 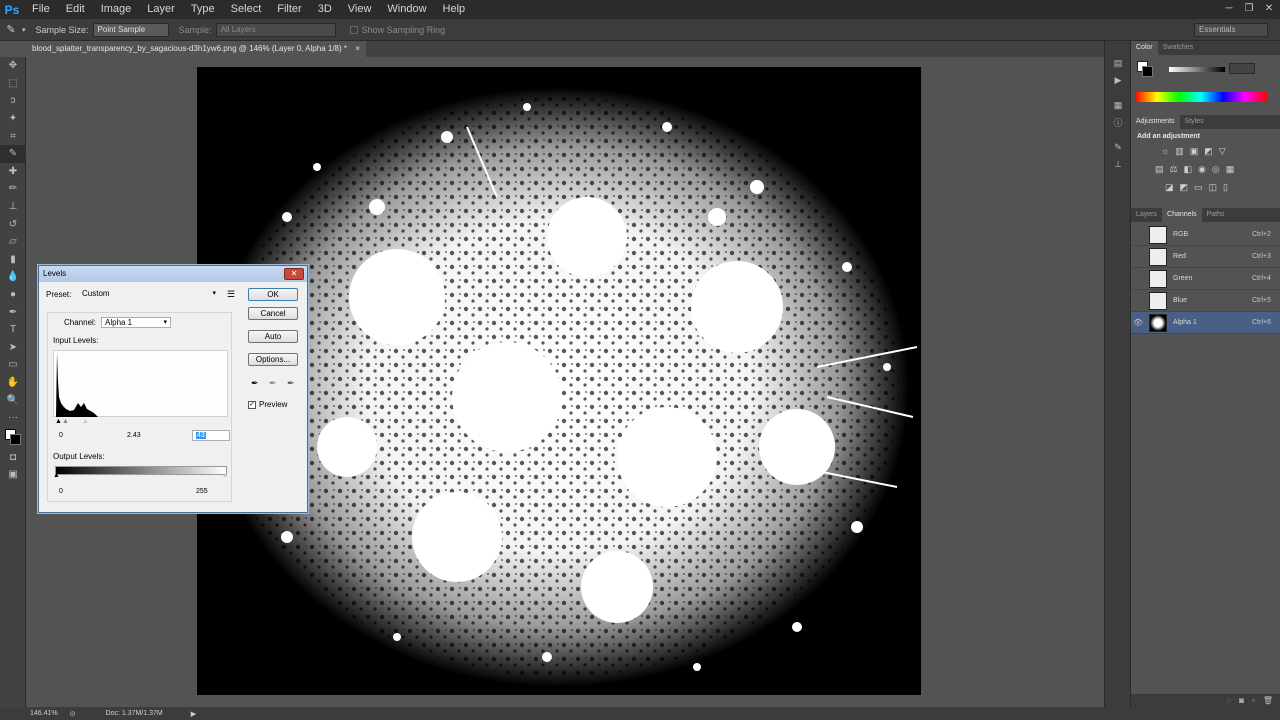 What do you see at coordinates (116, 9) in the screenshot?
I see `menu-image: Image` at bounding box center [116, 9].